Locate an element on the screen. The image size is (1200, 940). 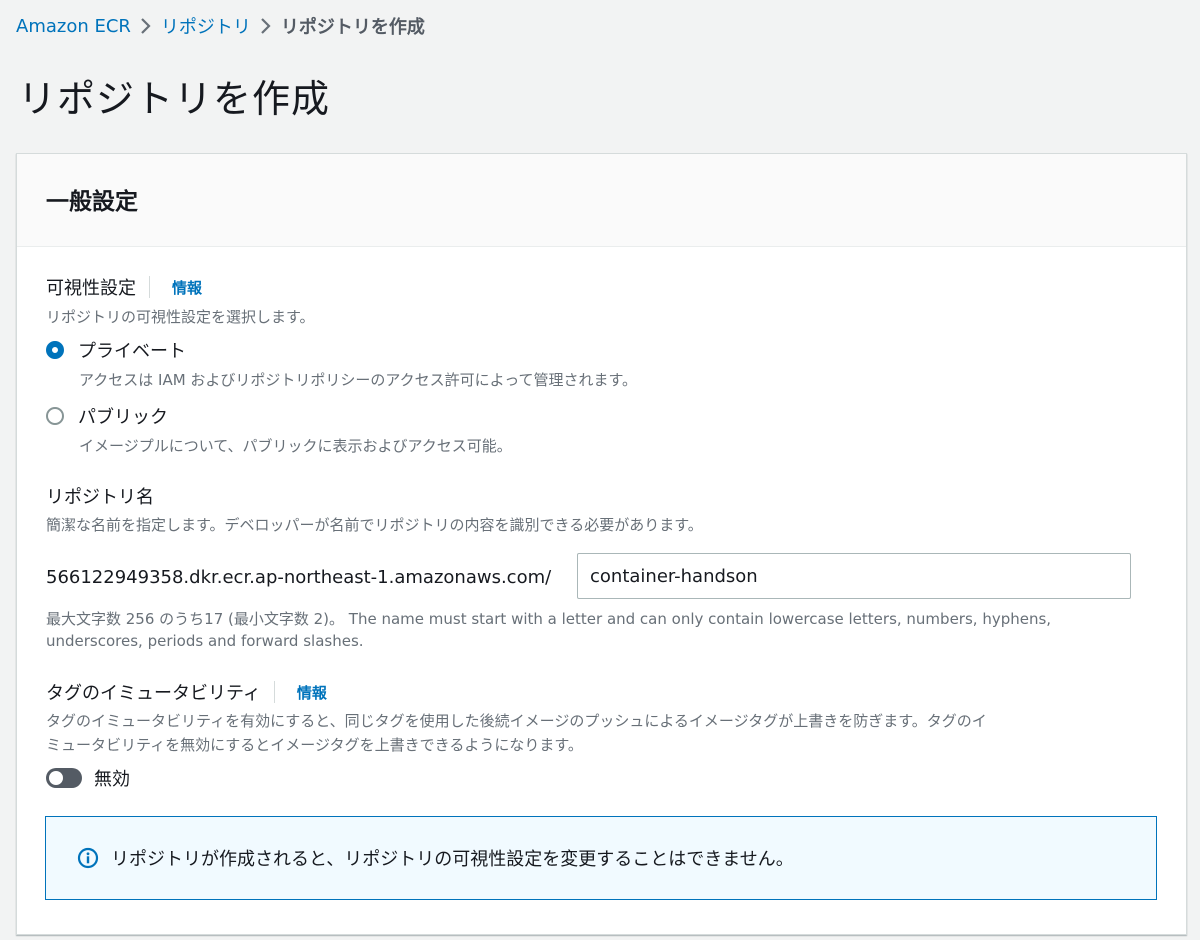
repo-name-label-row: リポジトリ名 is located at coordinates (100, 496).